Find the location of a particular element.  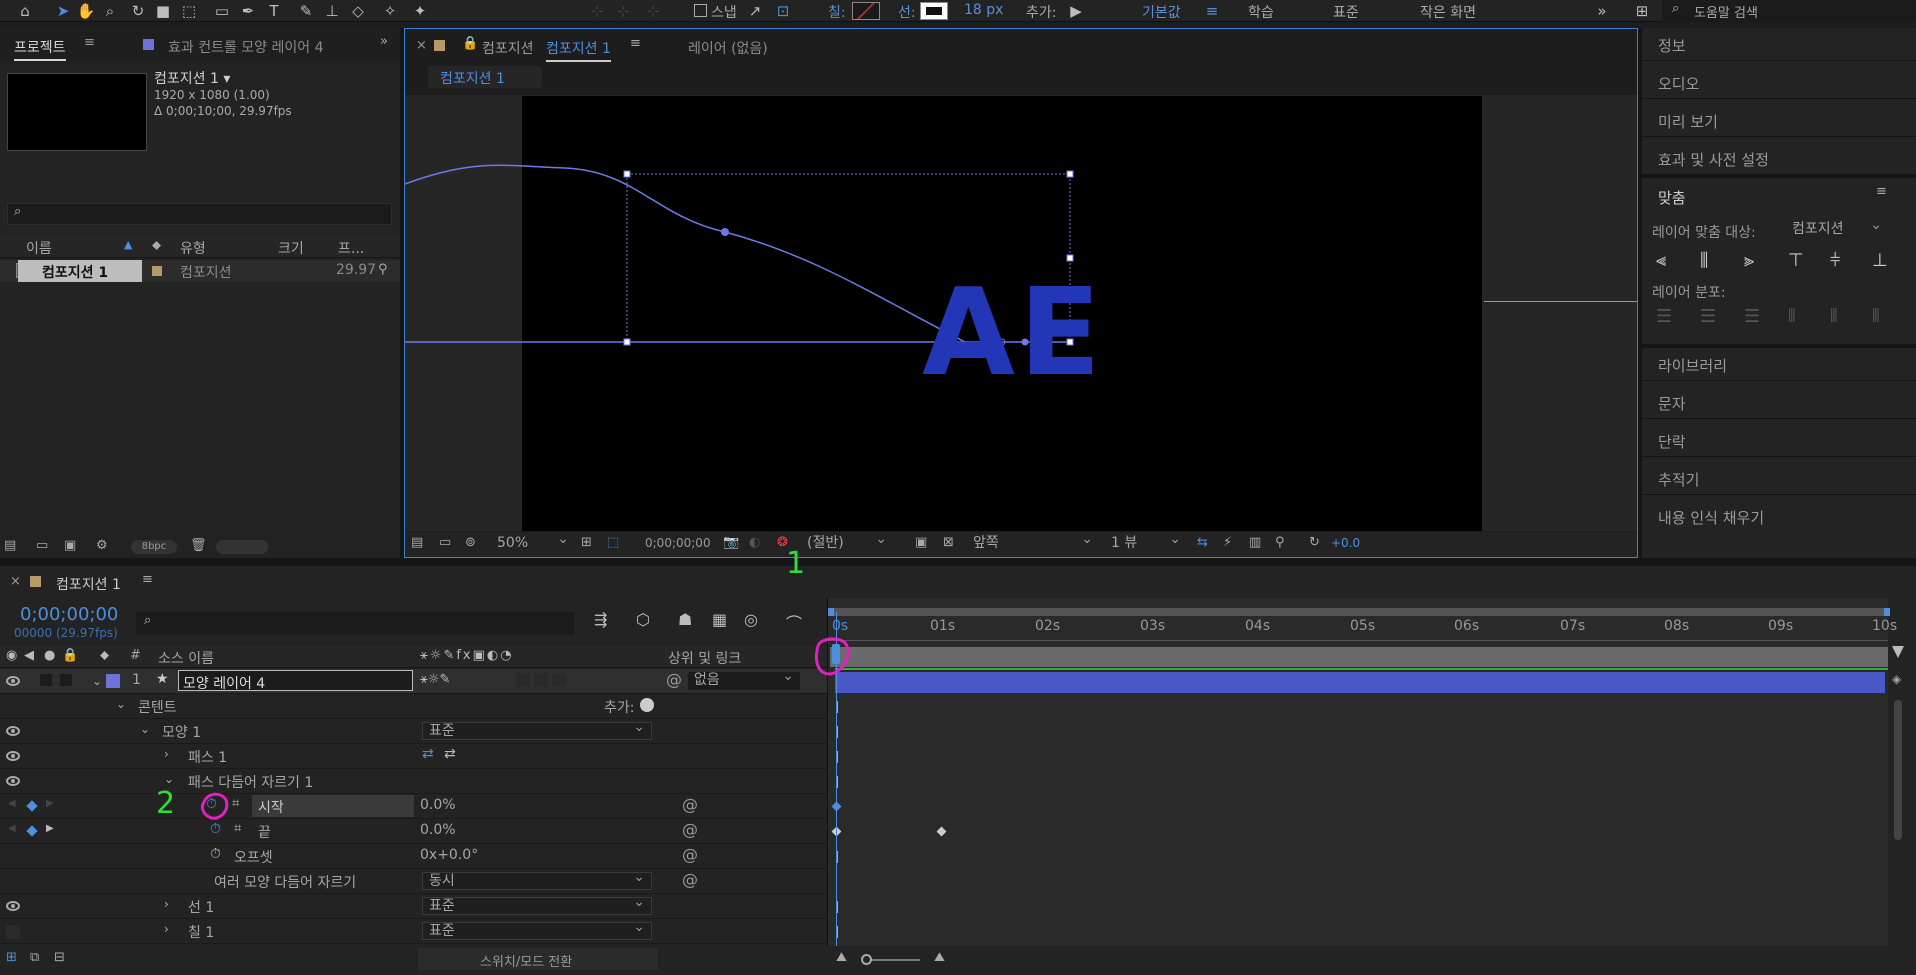

clone-stamp-tool-icon: ⊥ is located at coordinates (332, 11).